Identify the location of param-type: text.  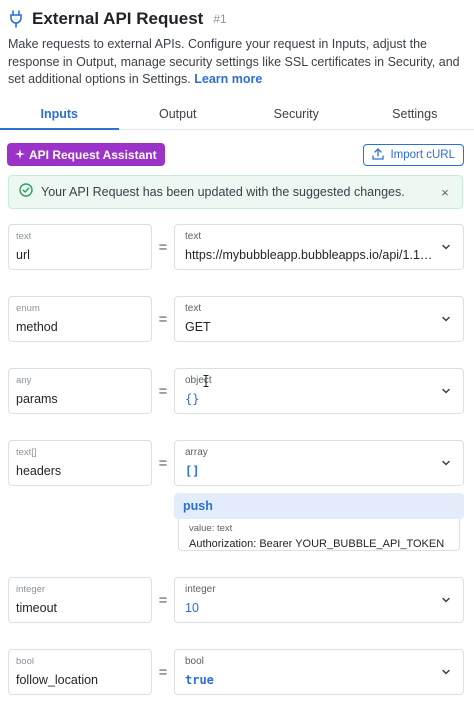
(24, 236).